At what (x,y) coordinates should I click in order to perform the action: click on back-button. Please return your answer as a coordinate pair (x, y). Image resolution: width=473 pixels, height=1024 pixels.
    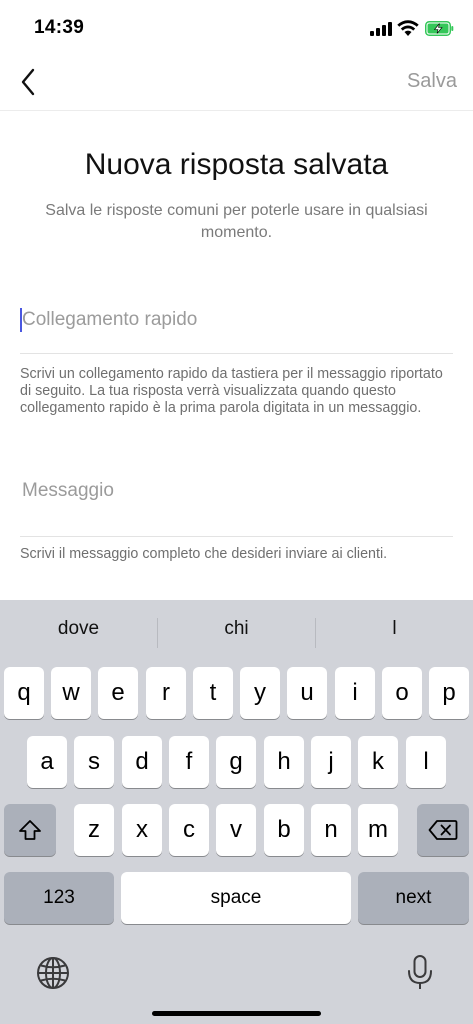
    Looking at the image, I should click on (28, 82).